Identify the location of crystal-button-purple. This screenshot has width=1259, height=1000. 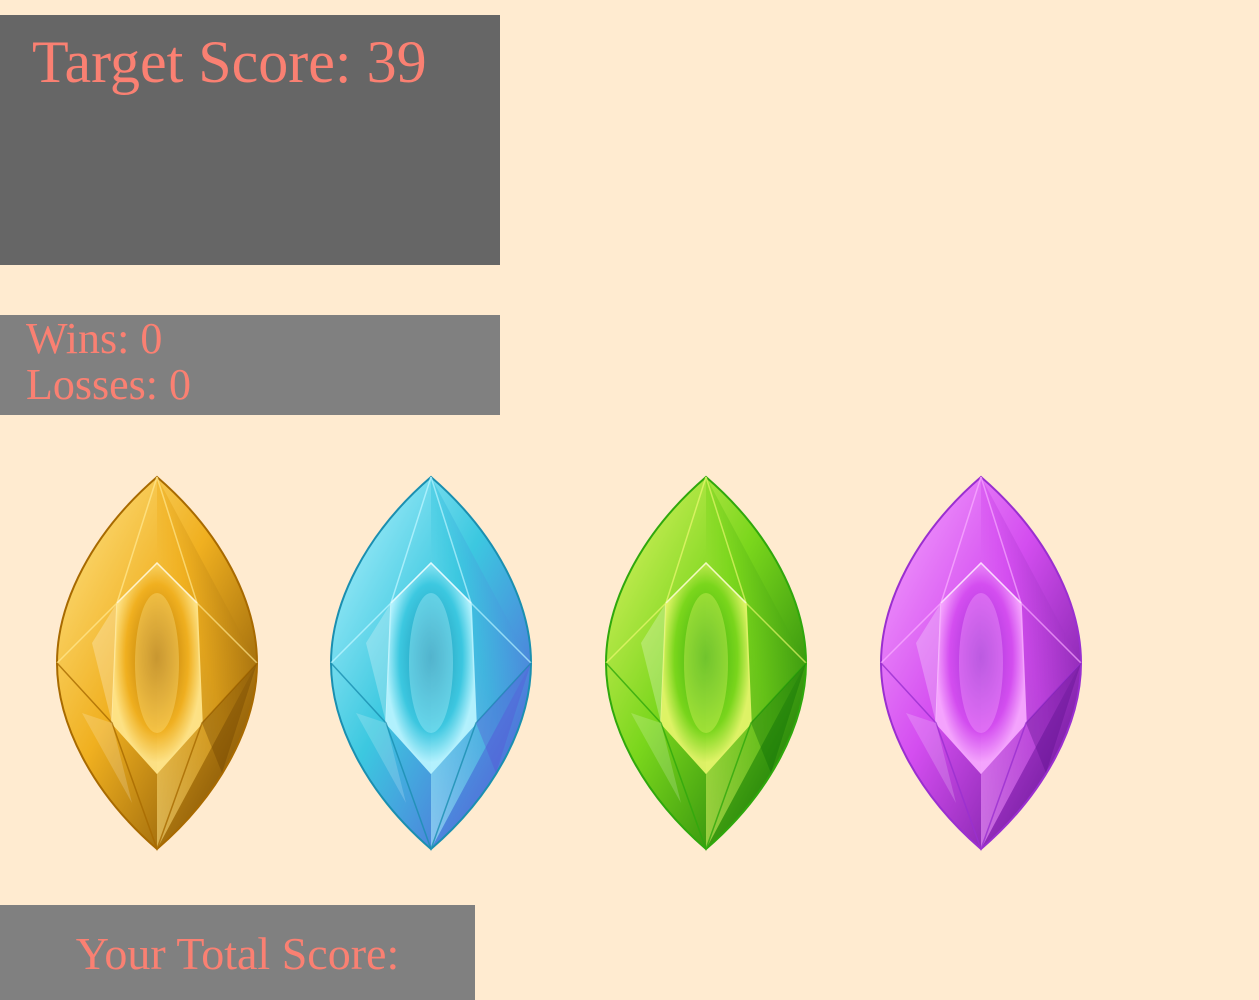
(981, 663).